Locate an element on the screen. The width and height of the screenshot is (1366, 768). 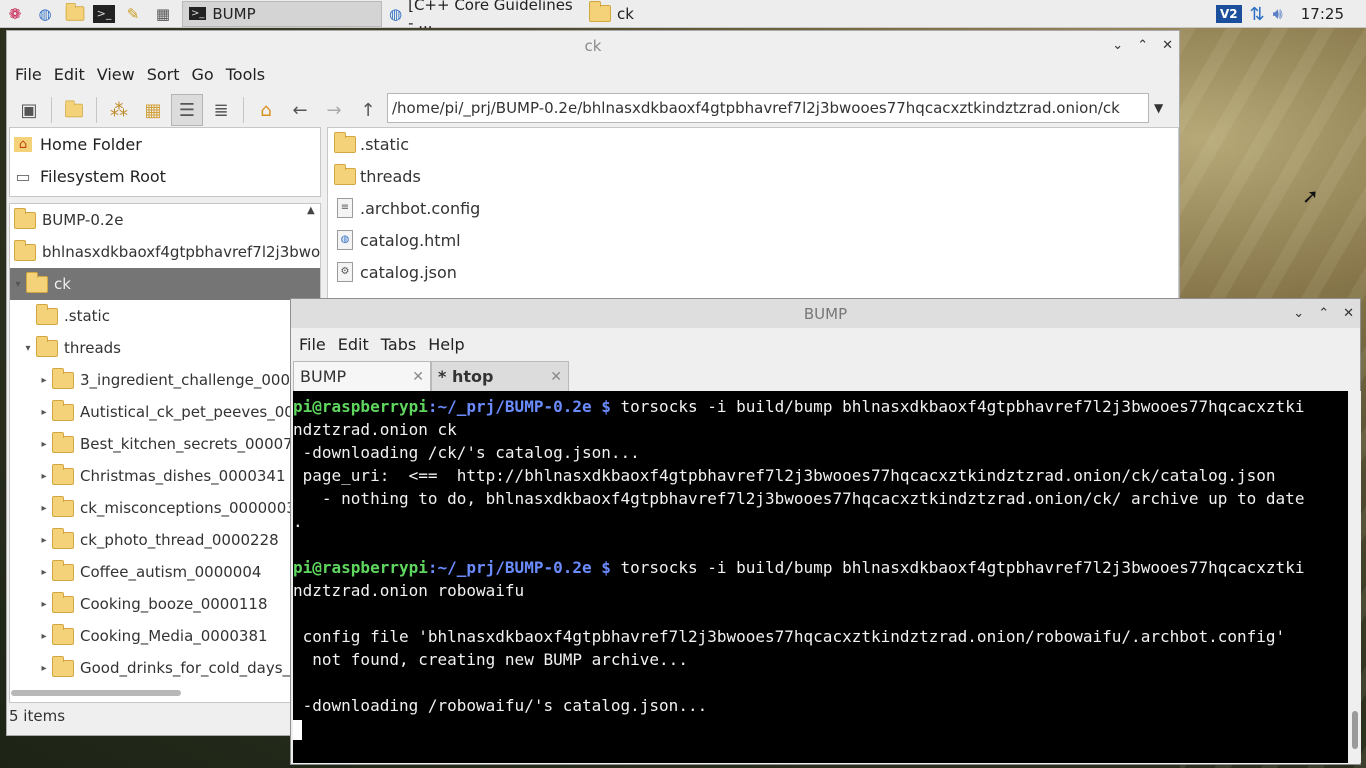
window-titlebar: ck ⌄ ⌃ ✕ is located at coordinates (593, 45).